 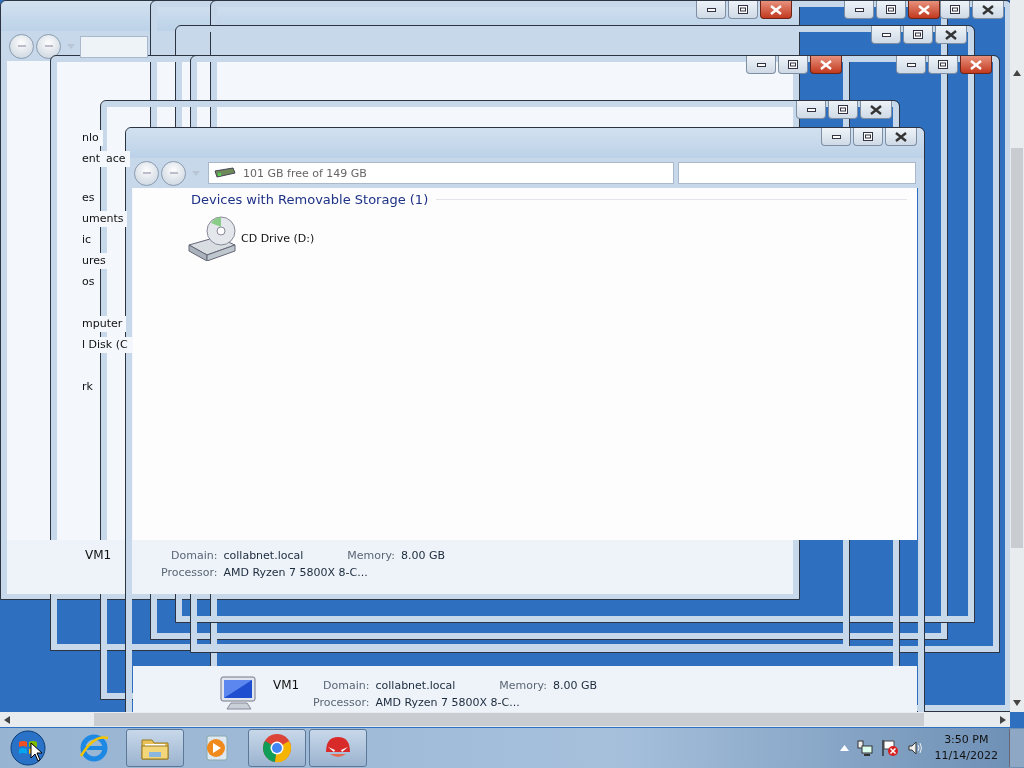 I want to click on network-icon, so click(x=864, y=748).